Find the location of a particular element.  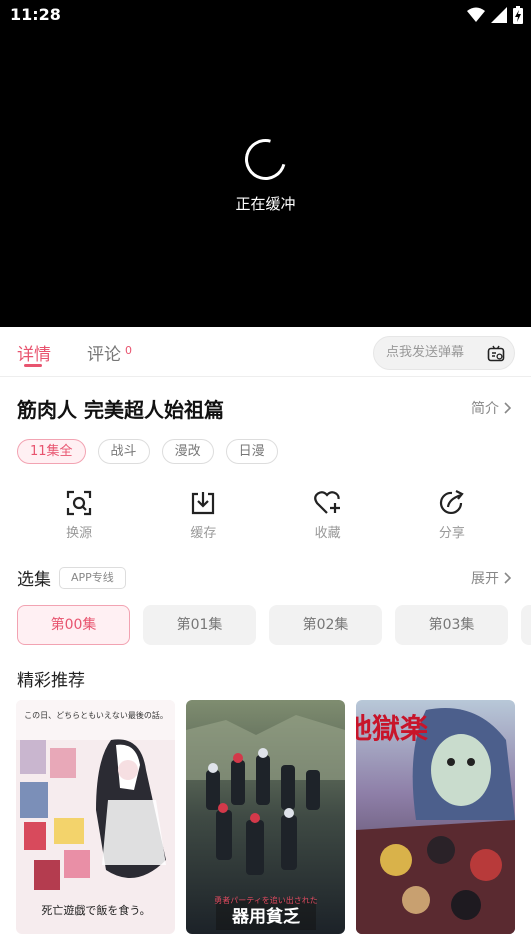

status-icons is located at coordinates (495, 15).